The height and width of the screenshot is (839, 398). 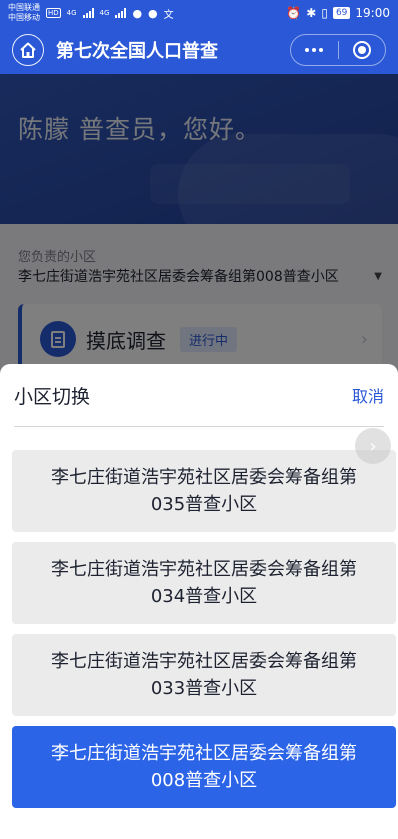 I want to click on community-option: 李七庄街道浩宇苑社区居委会筹备组第 034普查小区, so click(x=204, y=583).